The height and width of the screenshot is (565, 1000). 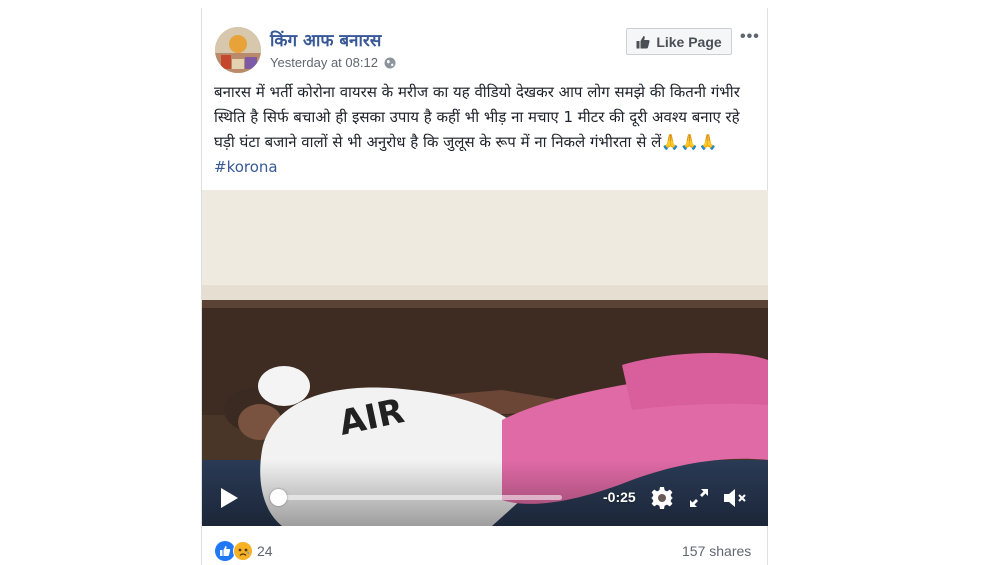 What do you see at coordinates (662, 498) in the screenshot?
I see `gear-icon` at bounding box center [662, 498].